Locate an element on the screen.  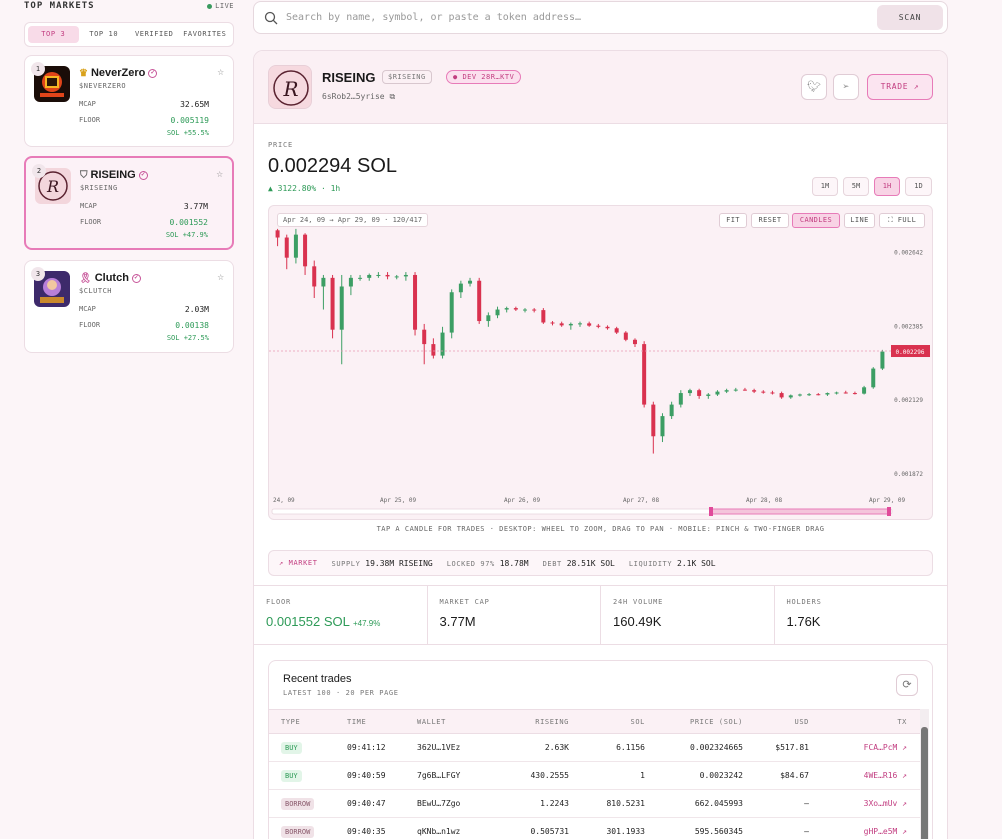
cell-wallet: BEwU…7Zgo is located at coordinates (457, 803).